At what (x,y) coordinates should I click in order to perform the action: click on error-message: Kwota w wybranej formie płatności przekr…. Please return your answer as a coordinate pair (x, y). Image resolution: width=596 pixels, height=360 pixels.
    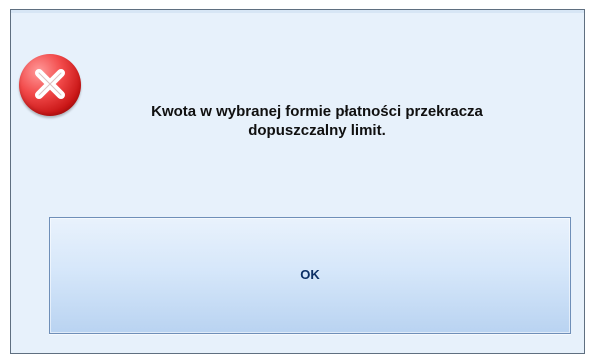
    Looking at the image, I should click on (317, 121).